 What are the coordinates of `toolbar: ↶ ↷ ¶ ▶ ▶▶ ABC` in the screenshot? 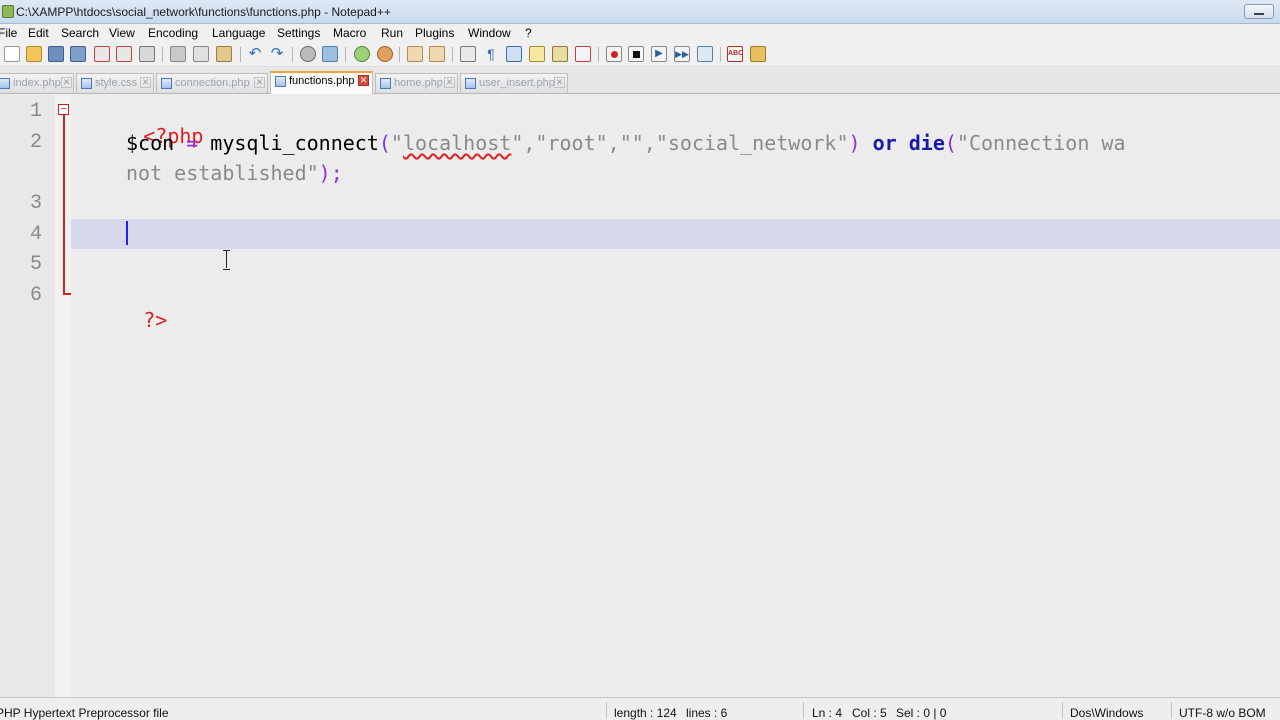 It's located at (640, 55).